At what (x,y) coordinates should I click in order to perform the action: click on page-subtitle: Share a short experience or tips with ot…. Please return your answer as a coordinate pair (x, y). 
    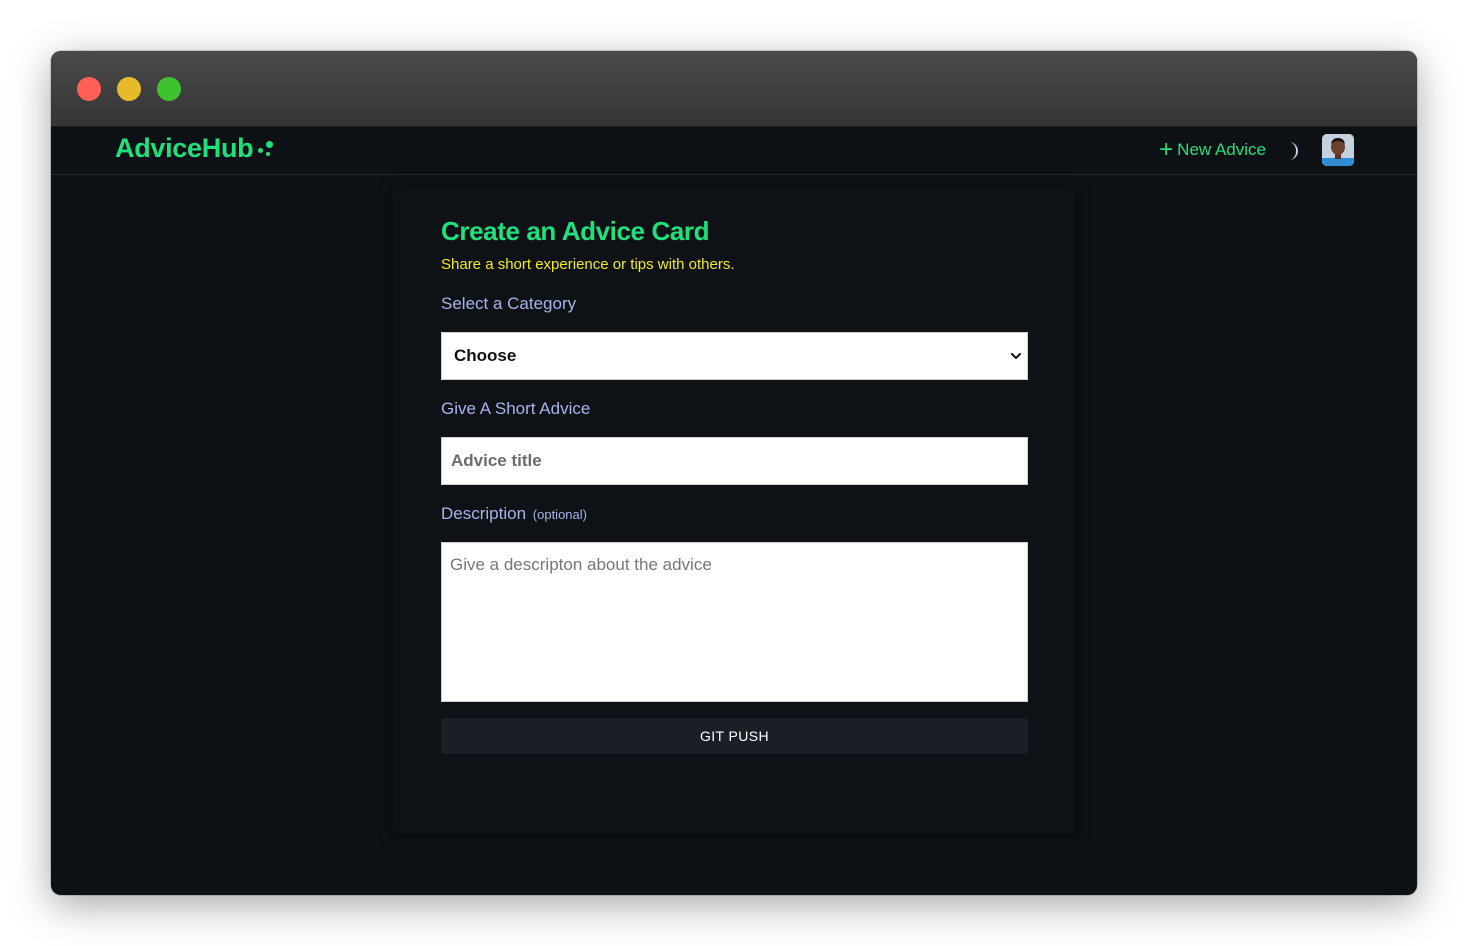
    Looking at the image, I should click on (588, 264).